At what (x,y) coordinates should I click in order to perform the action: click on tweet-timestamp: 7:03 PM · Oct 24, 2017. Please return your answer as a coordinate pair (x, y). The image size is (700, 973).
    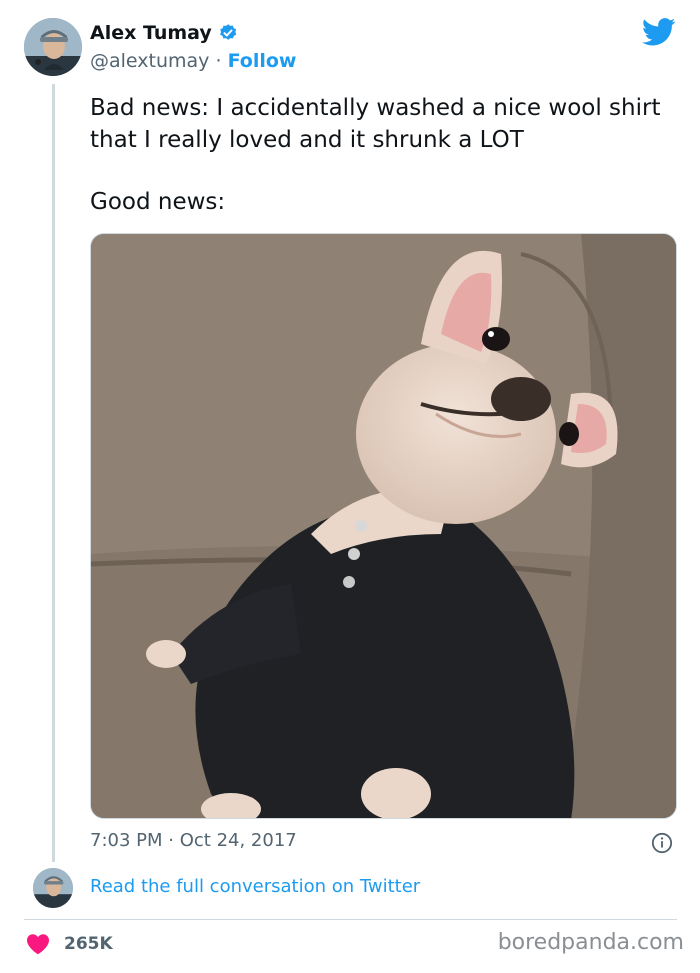
    Looking at the image, I should click on (193, 840).